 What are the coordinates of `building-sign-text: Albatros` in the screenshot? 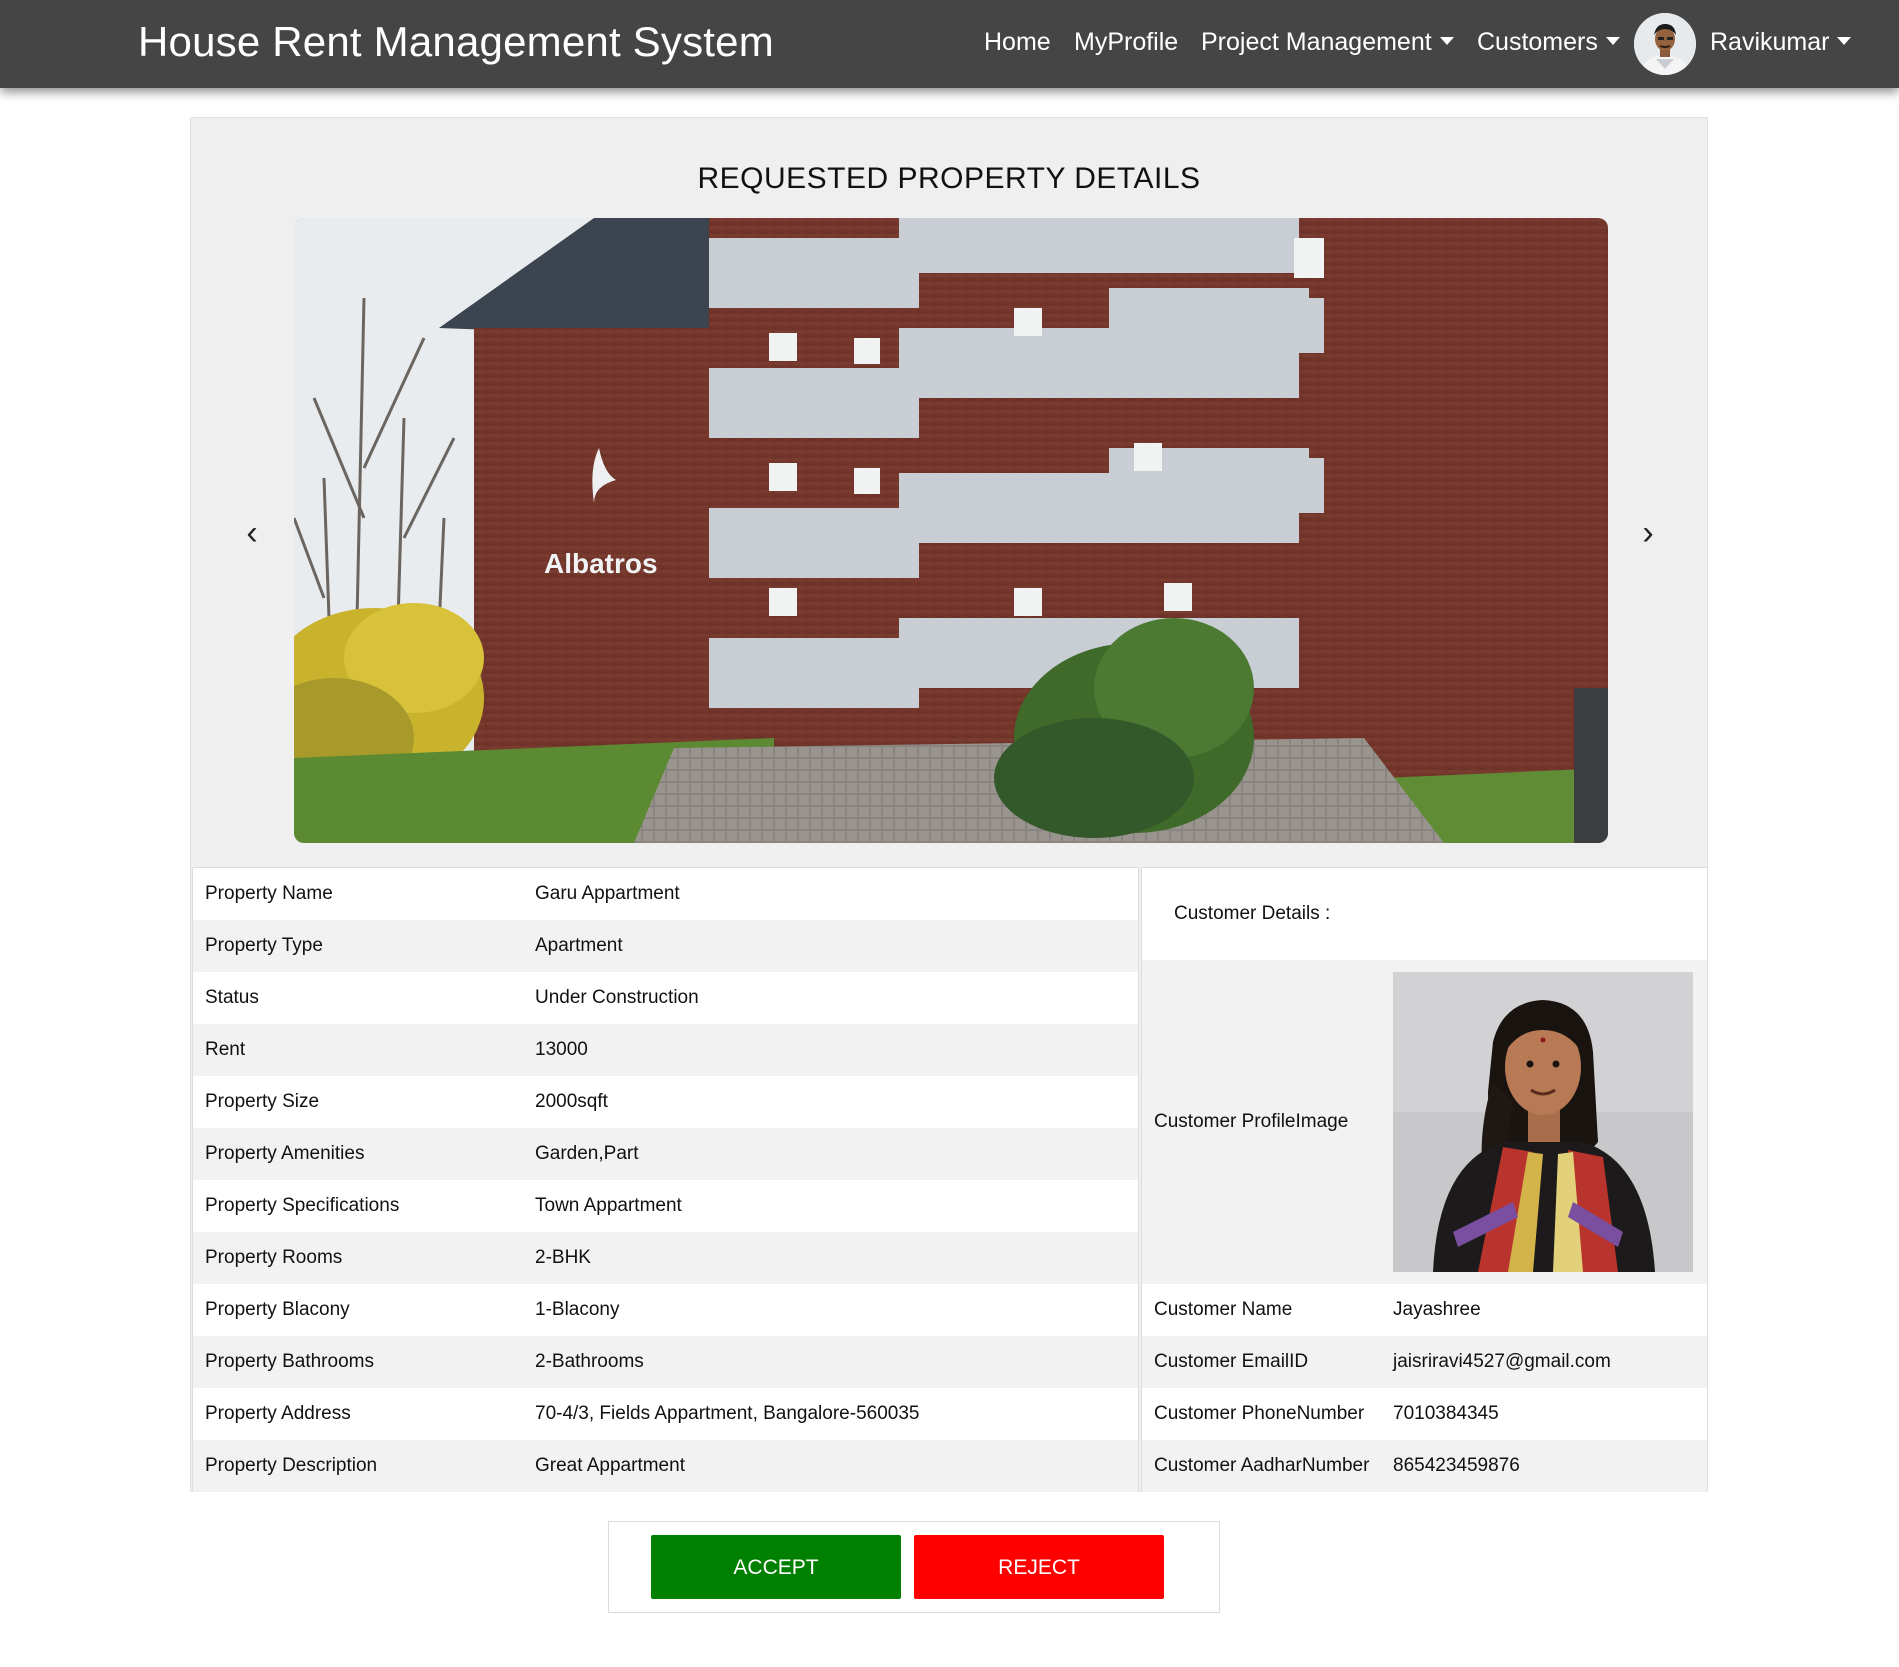 It's located at (601, 563).